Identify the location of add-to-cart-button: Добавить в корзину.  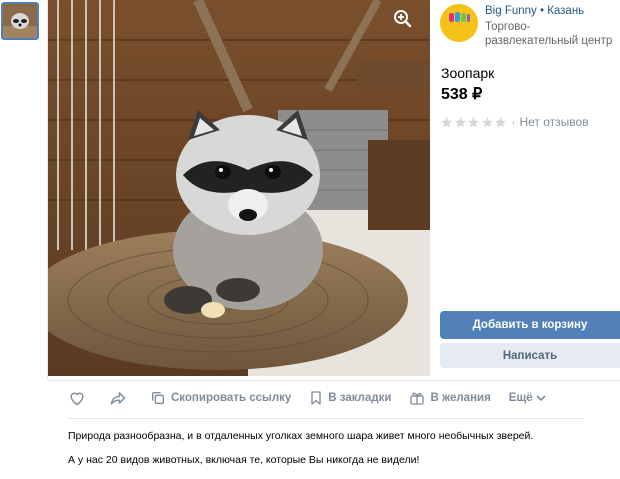
(530, 325).